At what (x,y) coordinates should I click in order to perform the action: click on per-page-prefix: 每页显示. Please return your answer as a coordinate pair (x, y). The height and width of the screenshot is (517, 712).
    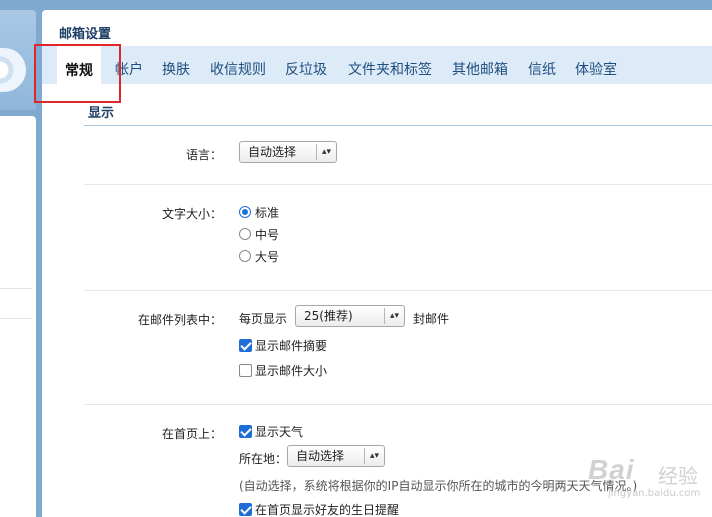
    Looking at the image, I should click on (263, 319).